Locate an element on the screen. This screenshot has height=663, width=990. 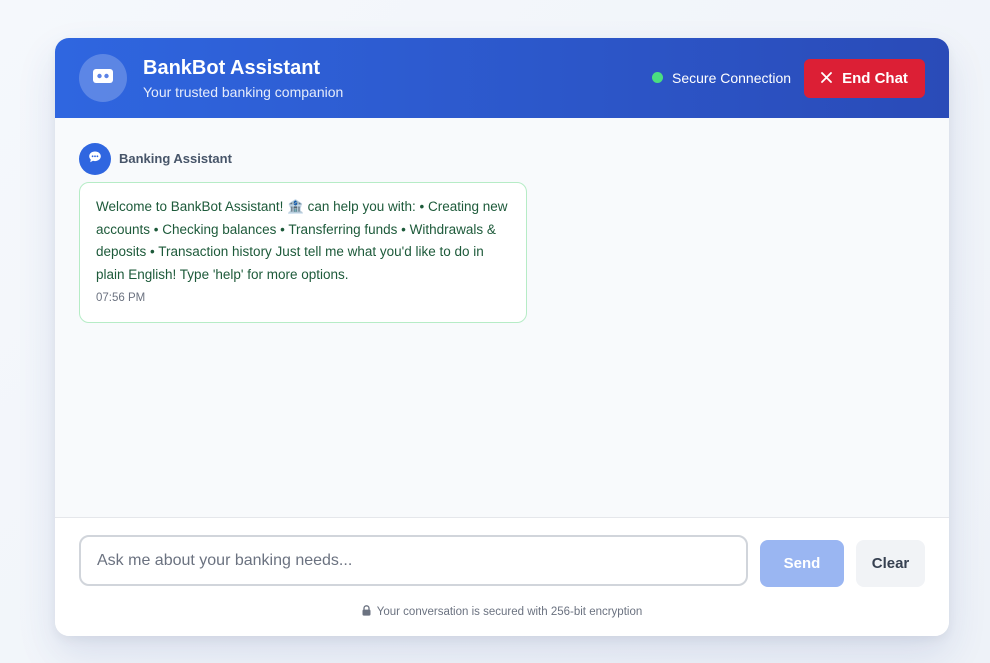
status-online-dot is located at coordinates (657, 77).